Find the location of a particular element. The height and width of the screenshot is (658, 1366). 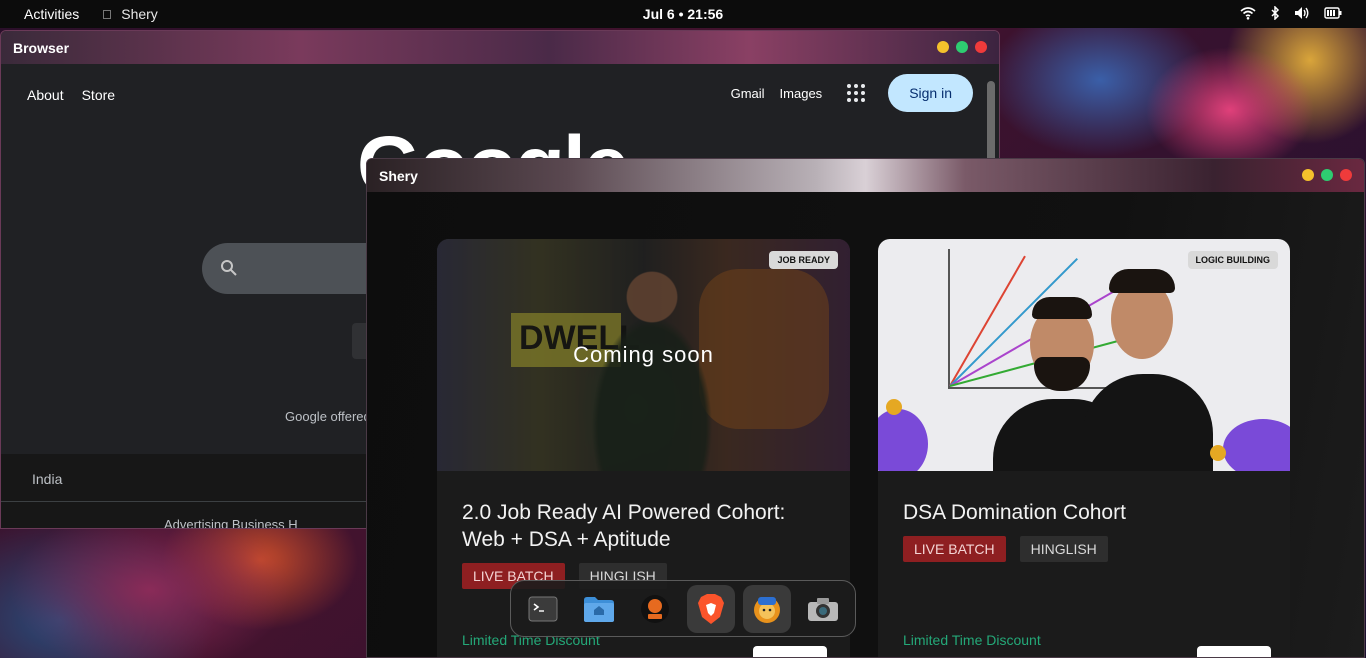

discount-label: Limited Time Discount is located at coordinates (972, 640).